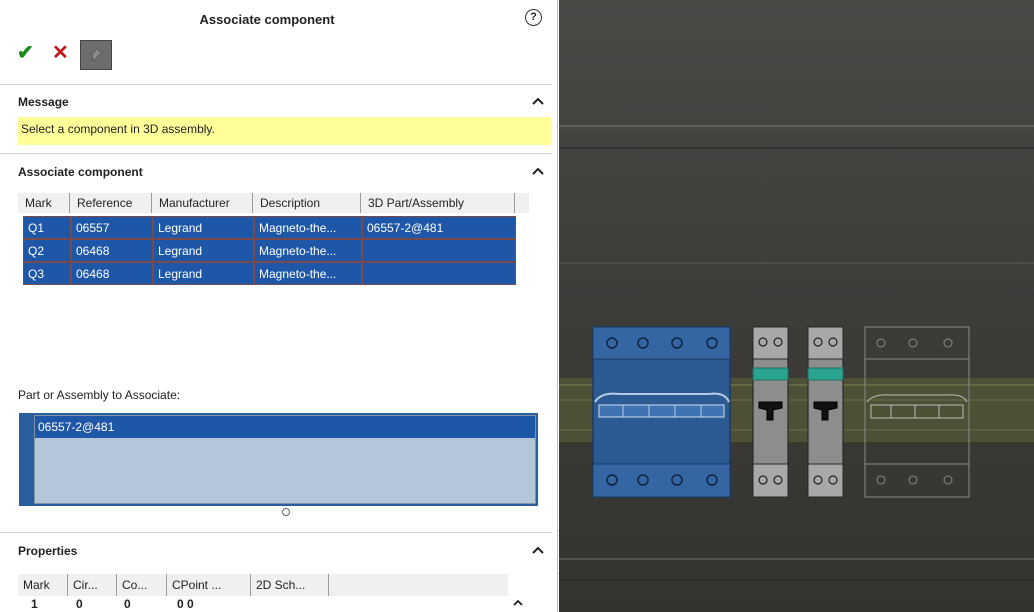  What do you see at coordinates (112, 227) in the screenshot?
I see `cell-reference: 06557` at bounding box center [112, 227].